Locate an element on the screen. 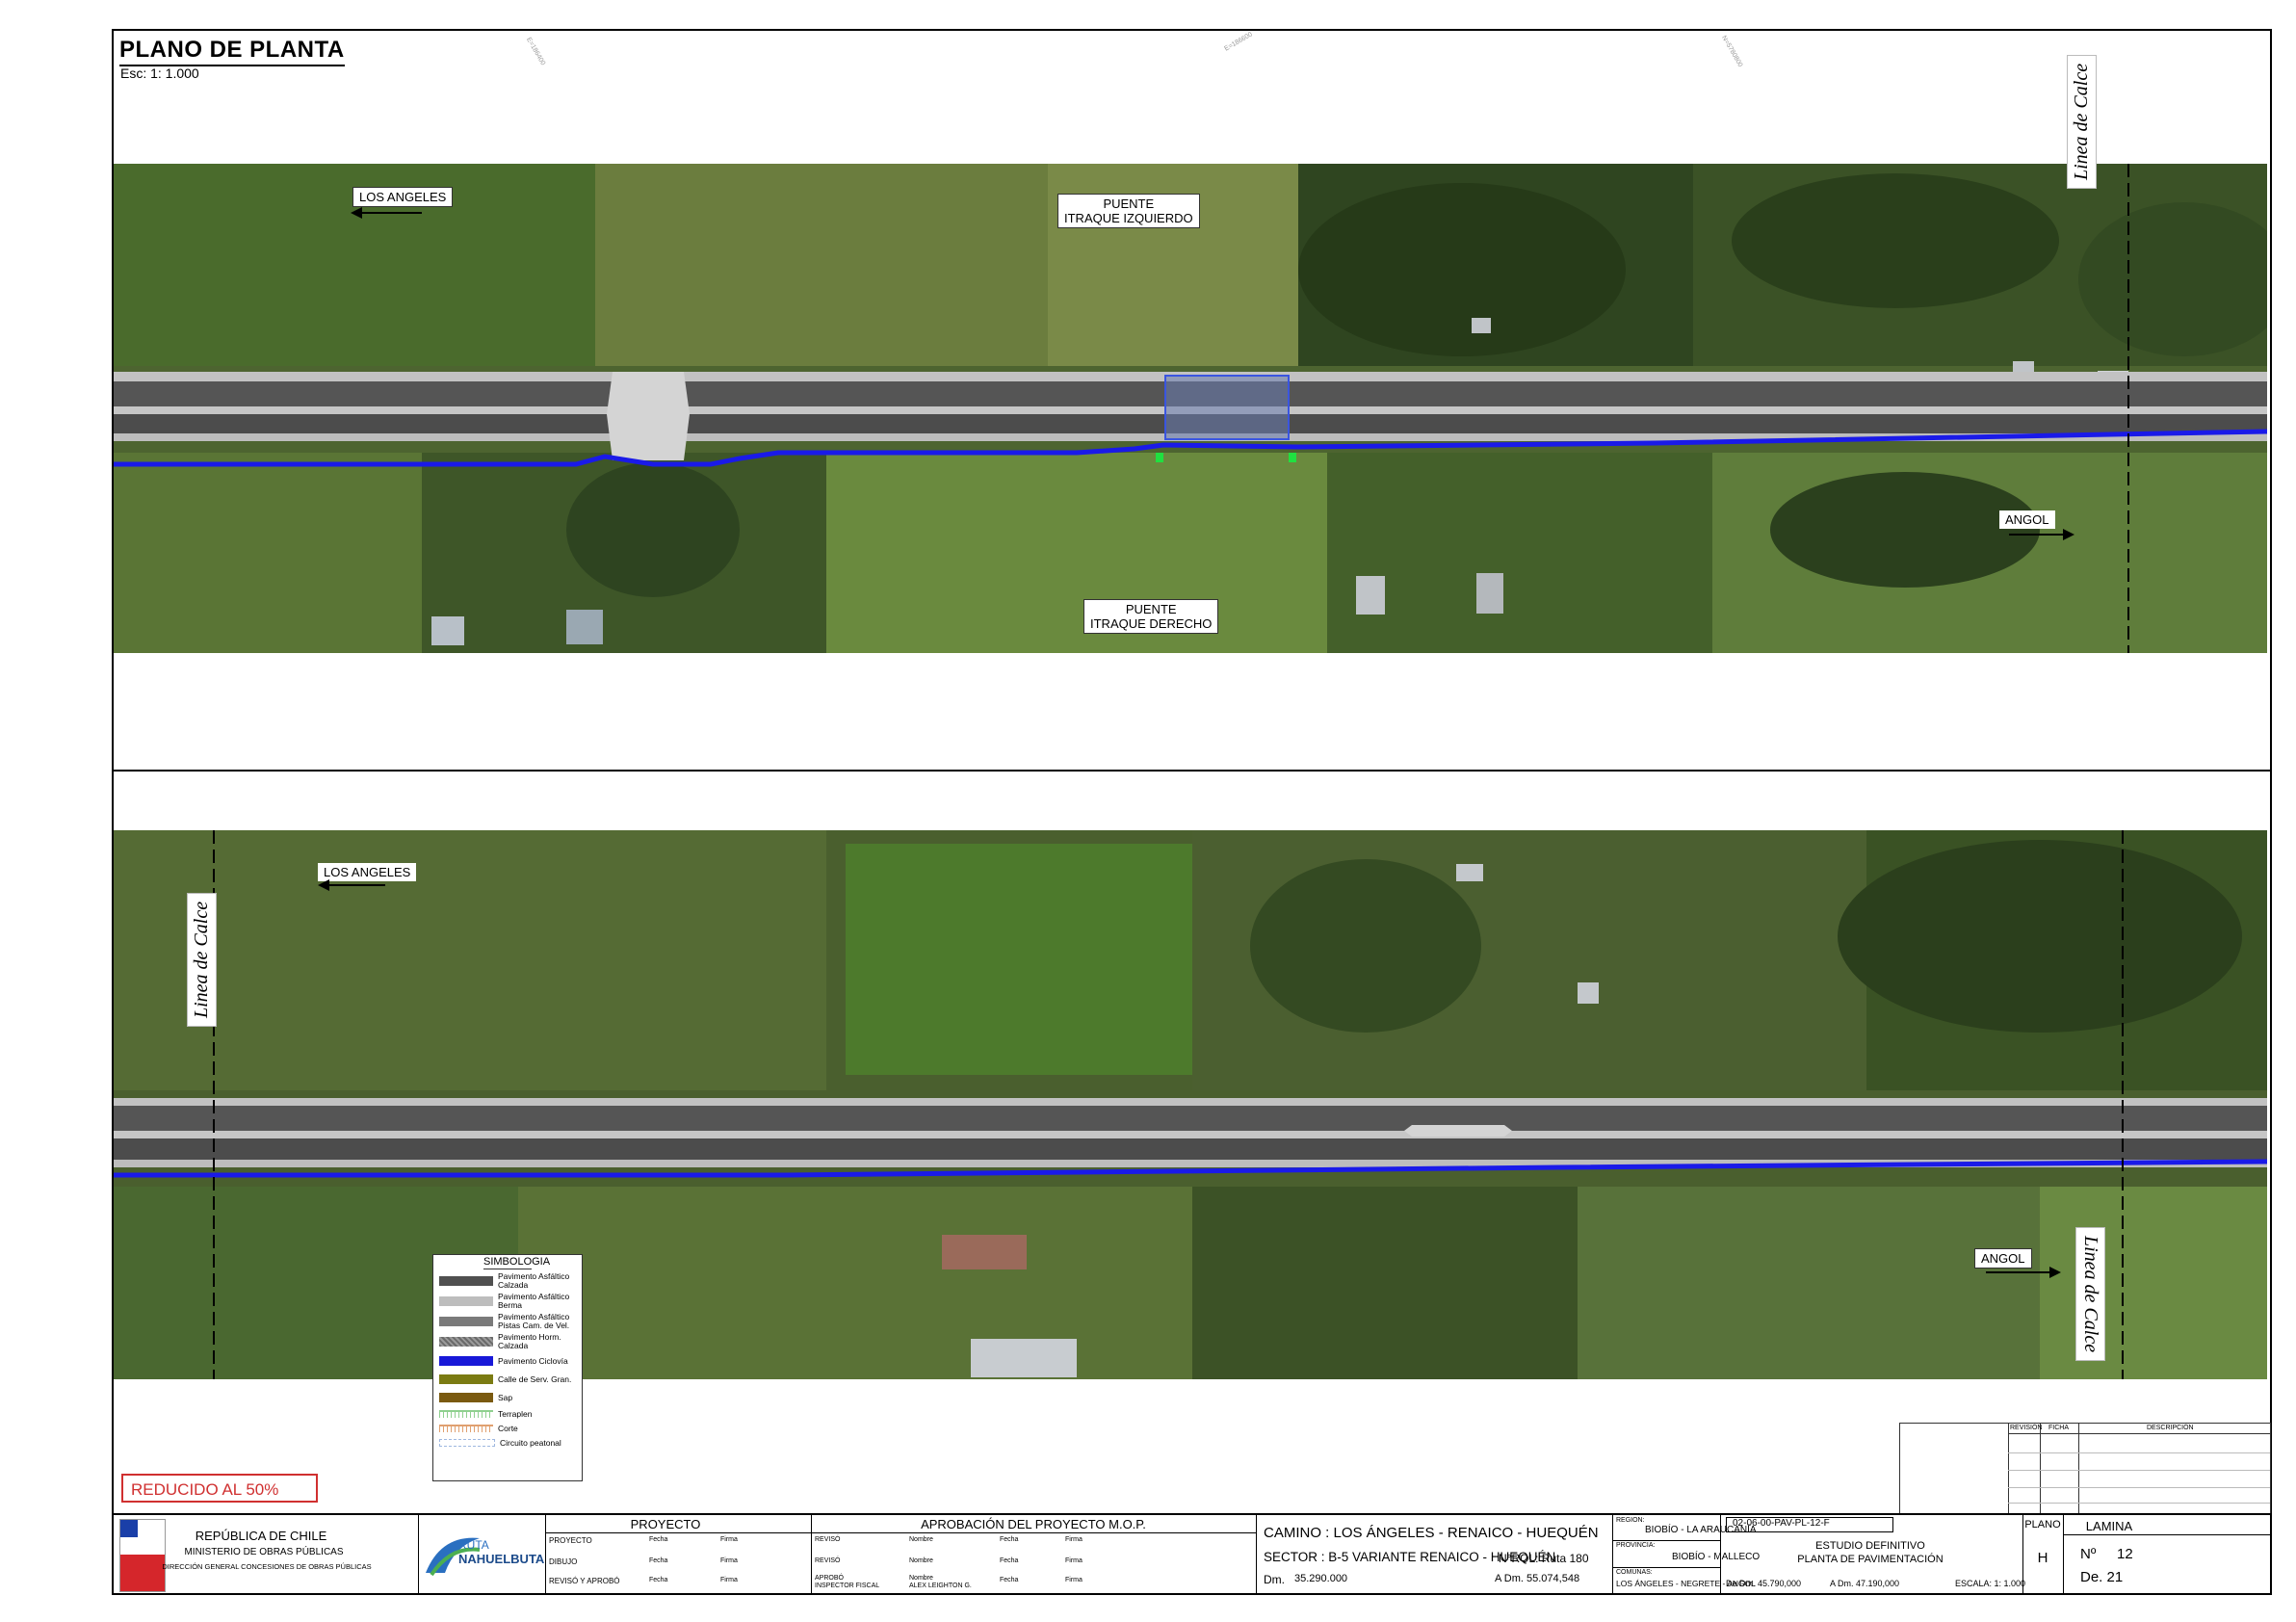 This screenshot has width=2296, height=1622. de-dm: De Dm. 45.790,000 is located at coordinates (1764, 1583).